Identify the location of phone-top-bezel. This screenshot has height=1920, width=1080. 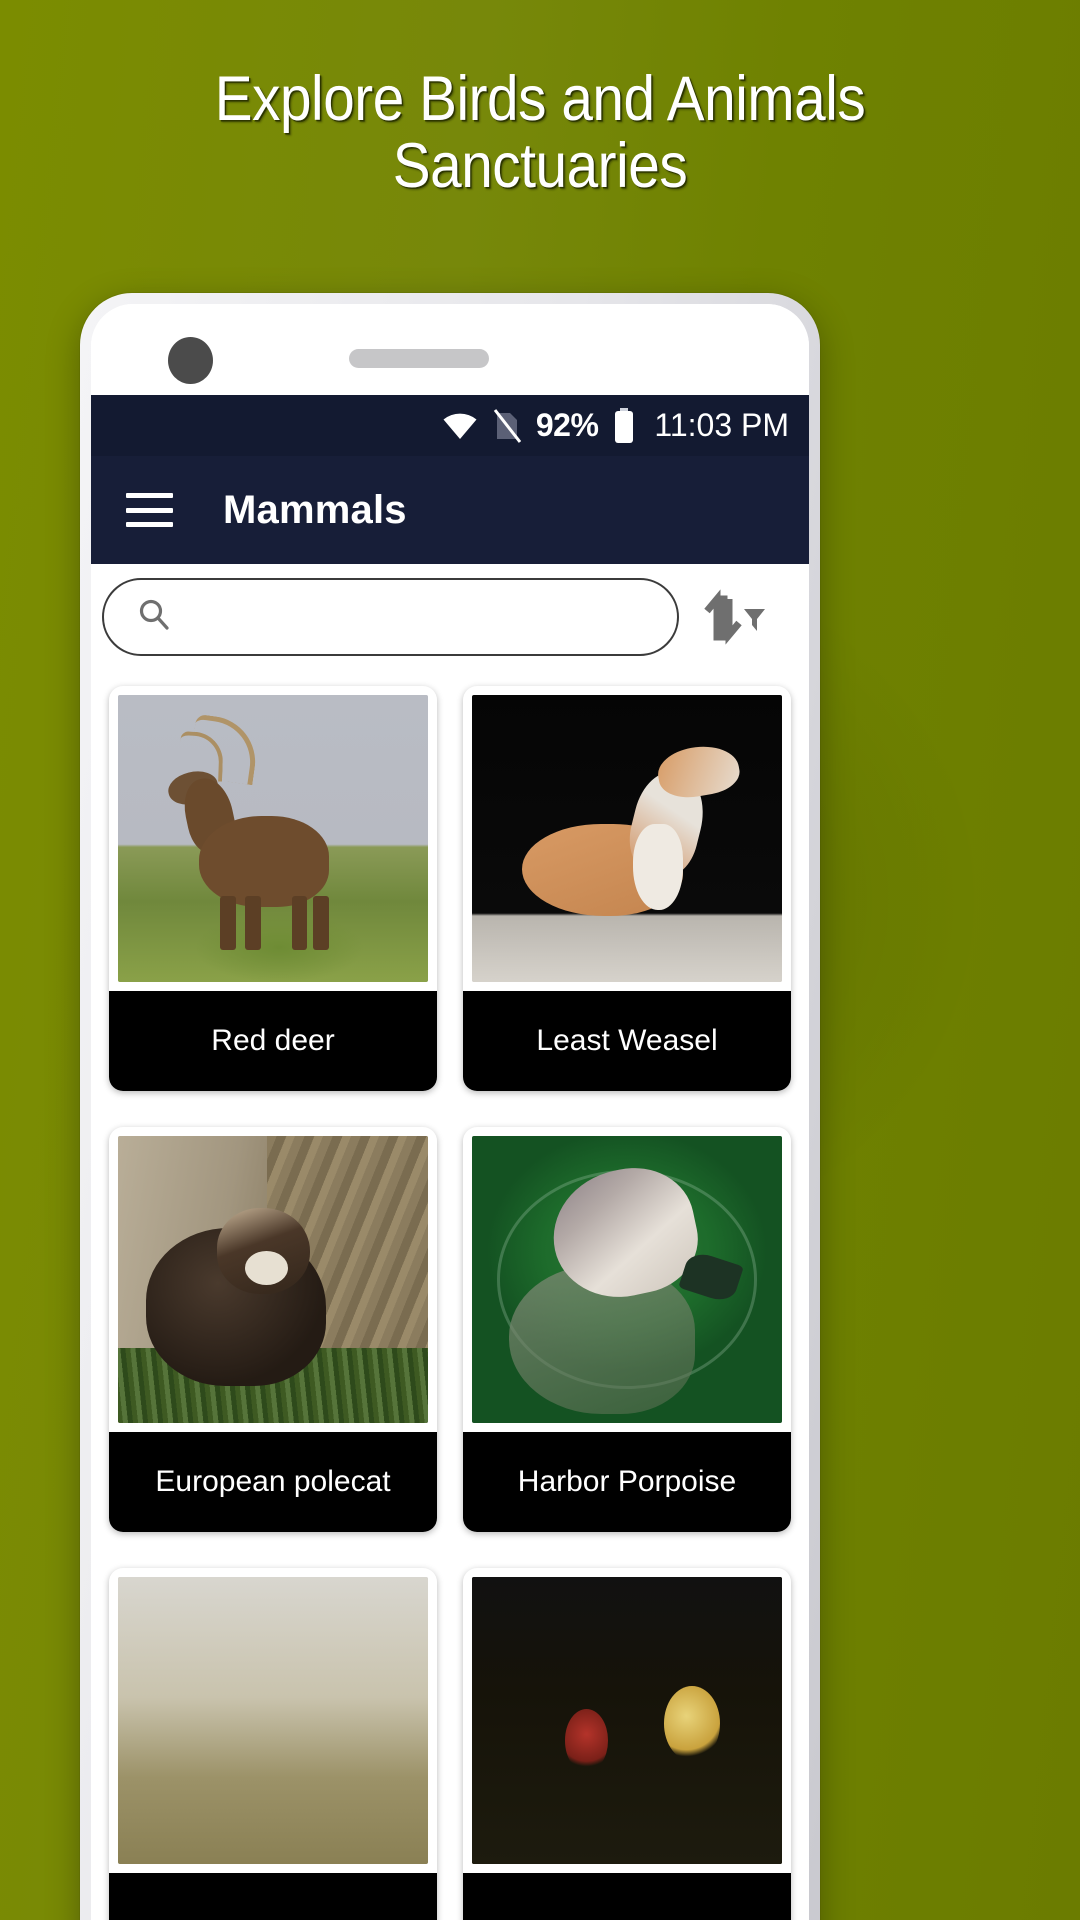
(450, 349).